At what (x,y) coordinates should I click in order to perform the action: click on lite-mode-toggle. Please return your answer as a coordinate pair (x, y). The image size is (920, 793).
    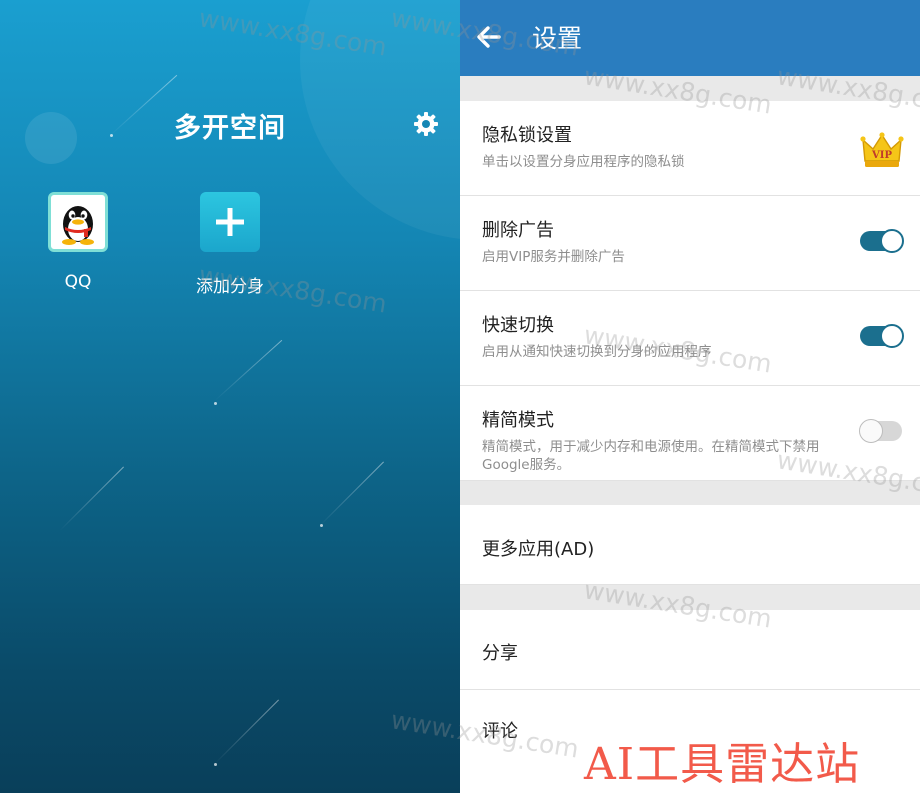
    Looking at the image, I should click on (880, 431).